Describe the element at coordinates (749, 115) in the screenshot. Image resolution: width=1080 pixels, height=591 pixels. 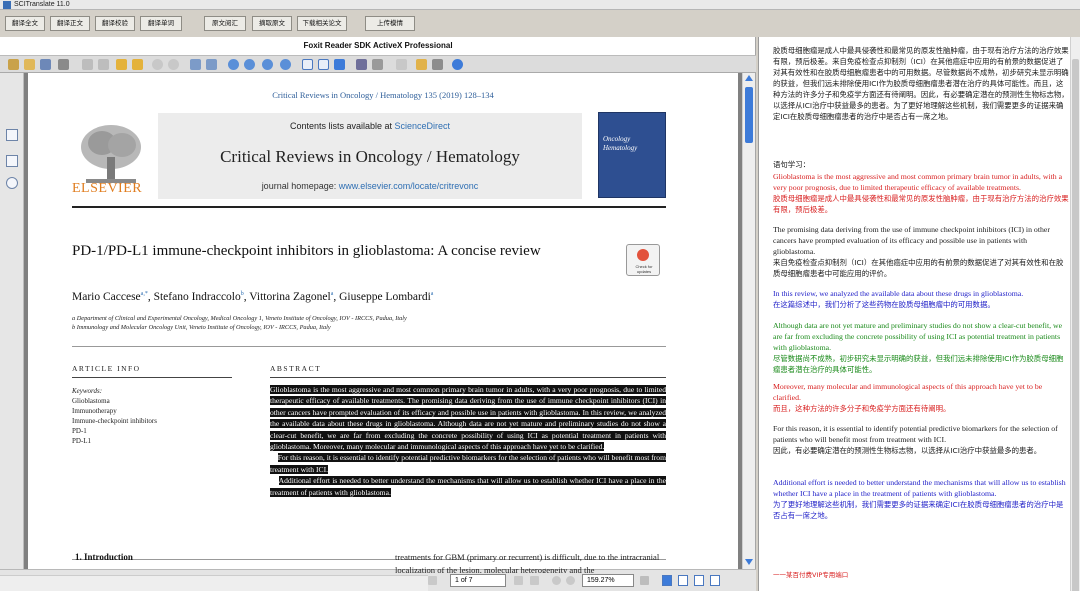
I see `scroll-thumb` at that location.